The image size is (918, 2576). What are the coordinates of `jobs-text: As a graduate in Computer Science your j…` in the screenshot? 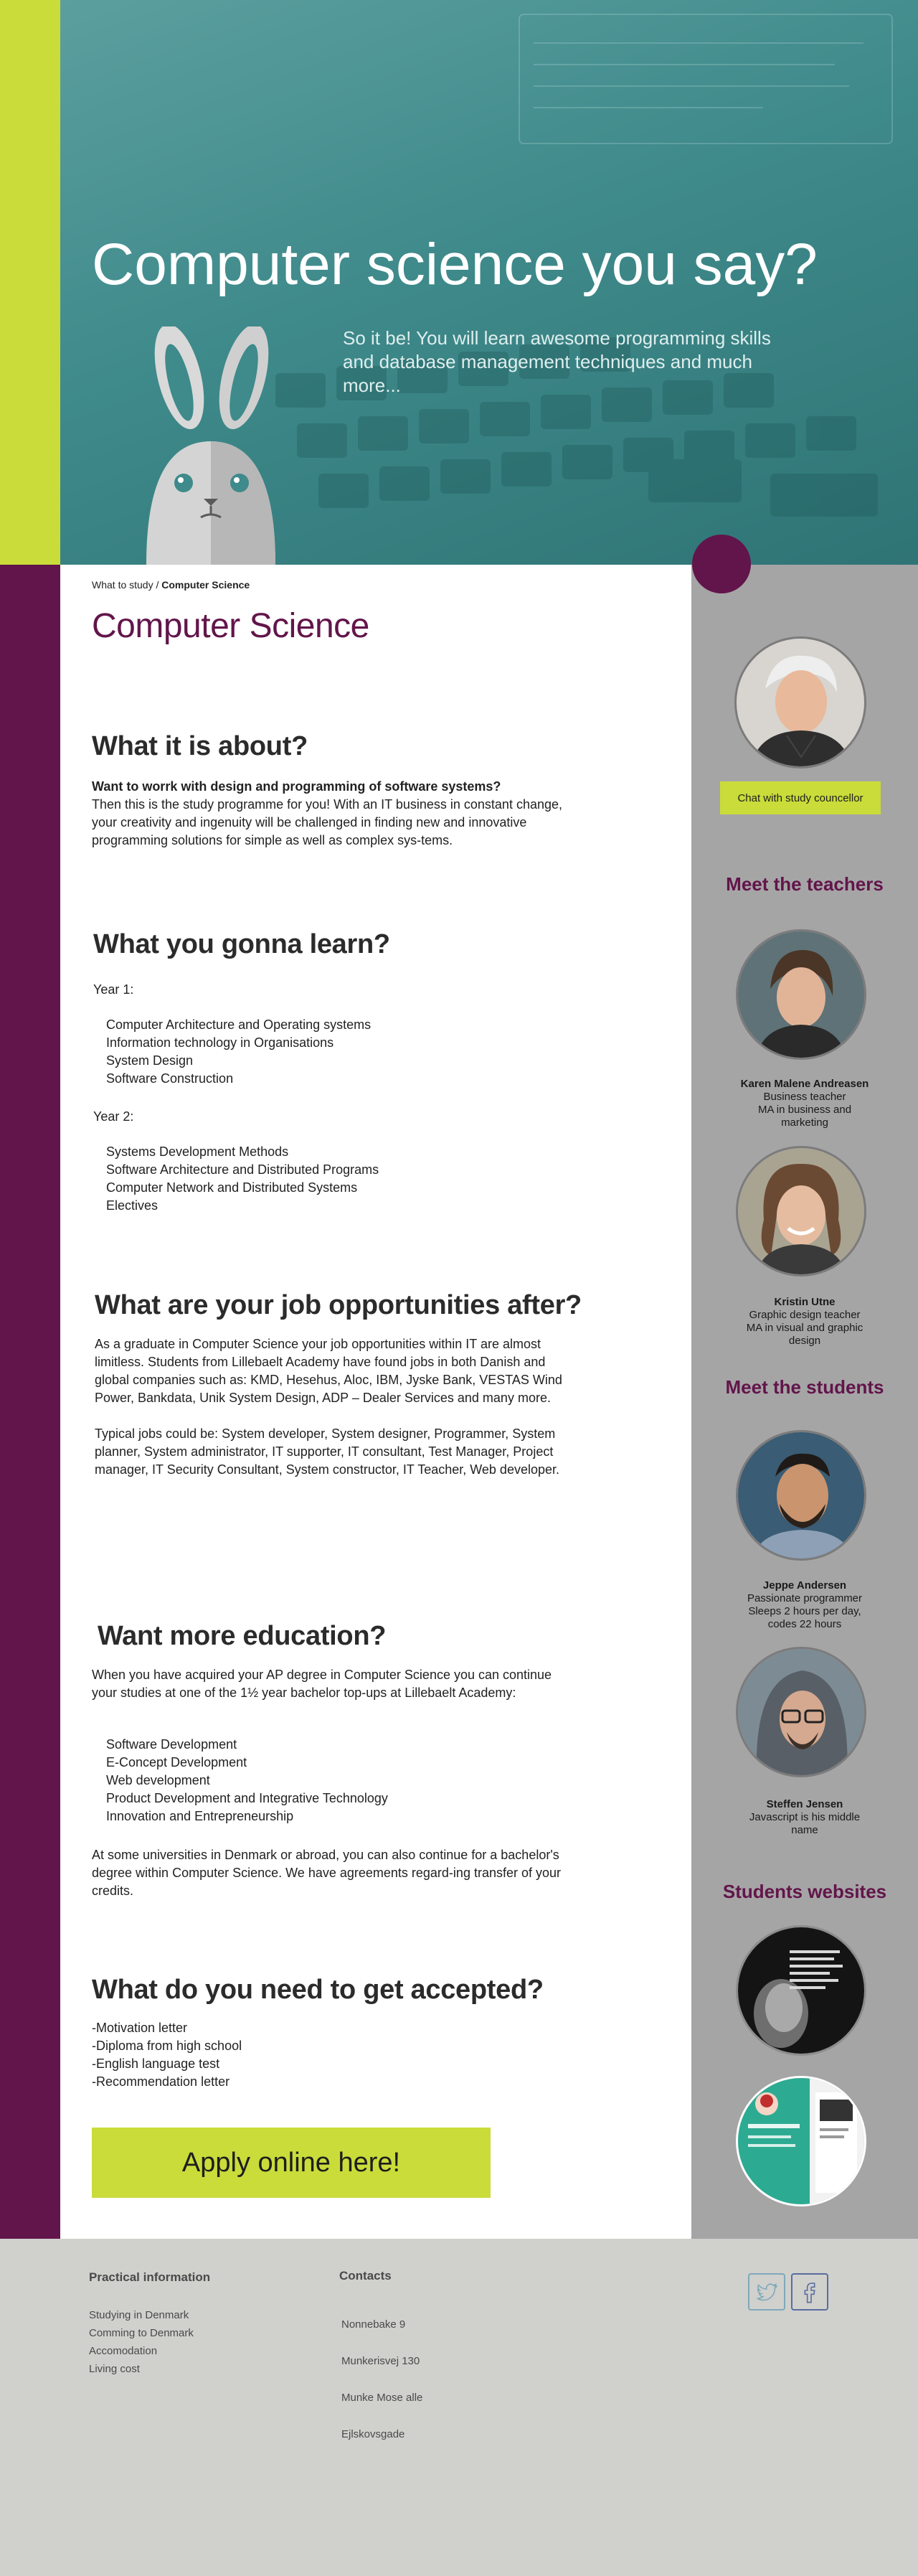 It's located at (335, 1407).